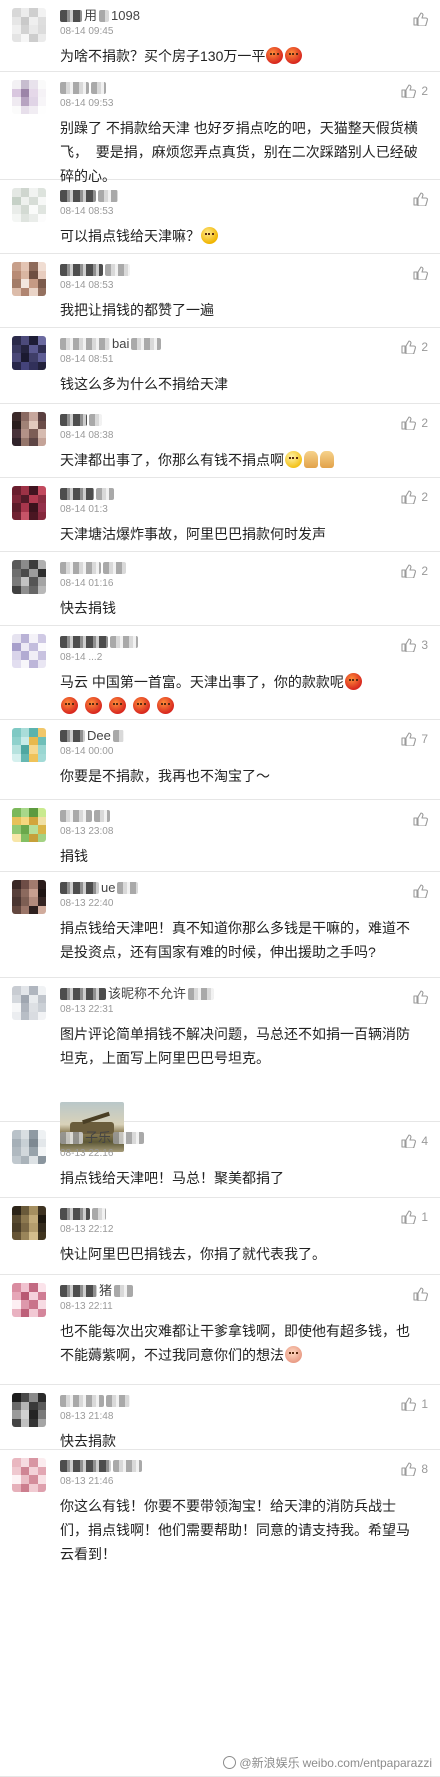 This screenshot has height=1777, width=440. Describe the element at coordinates (193, 534) in the screenshot. I see `comment-body: 天津塘沽爆炸事故，阿里巴巴捐款何时发声` at that location.